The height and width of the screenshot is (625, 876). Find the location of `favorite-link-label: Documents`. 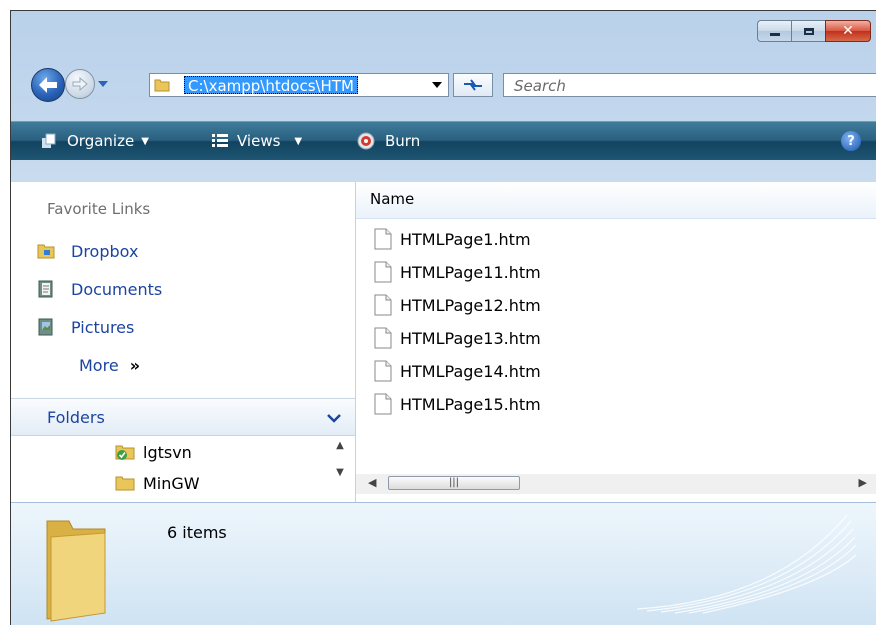

favorite-link-label: Documents is located at coordinates (117, 289).